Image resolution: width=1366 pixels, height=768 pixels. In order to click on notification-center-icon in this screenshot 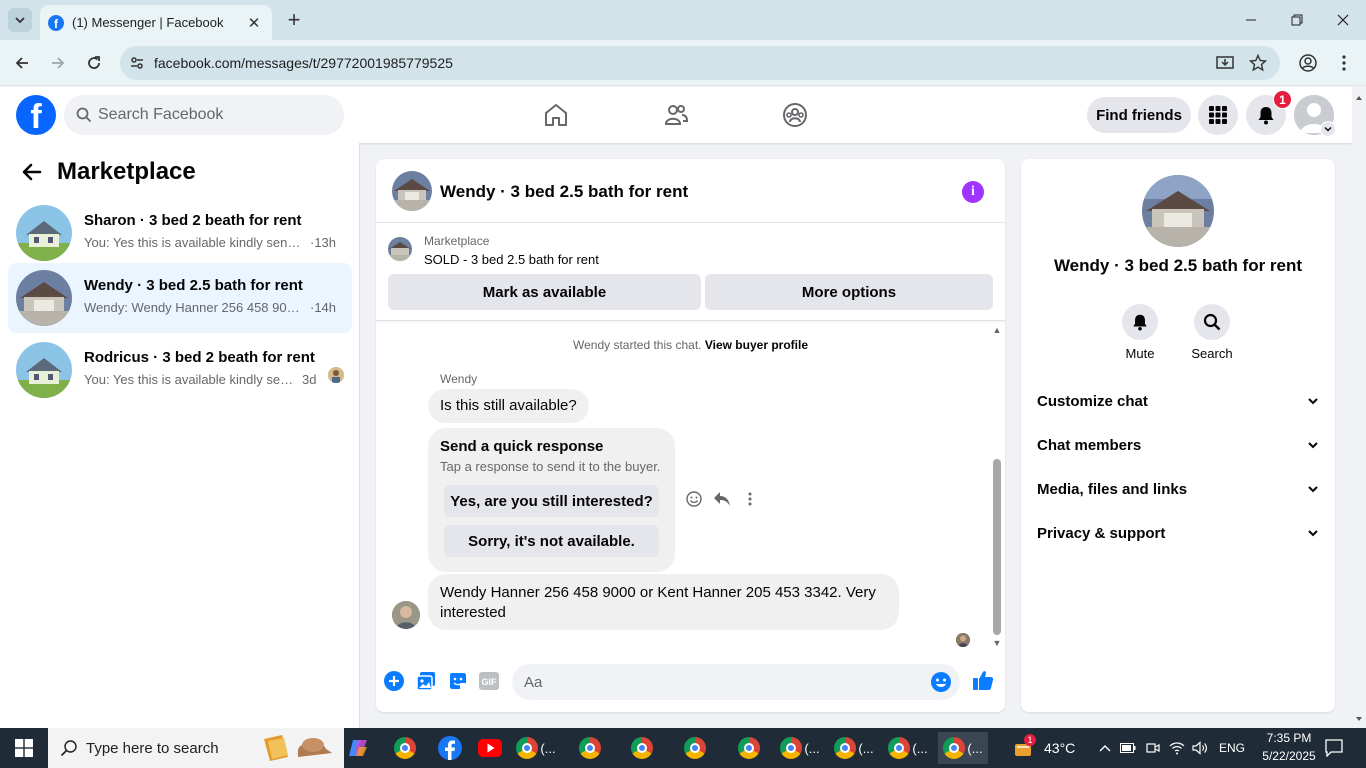, I will do `click(1334, 748)`.